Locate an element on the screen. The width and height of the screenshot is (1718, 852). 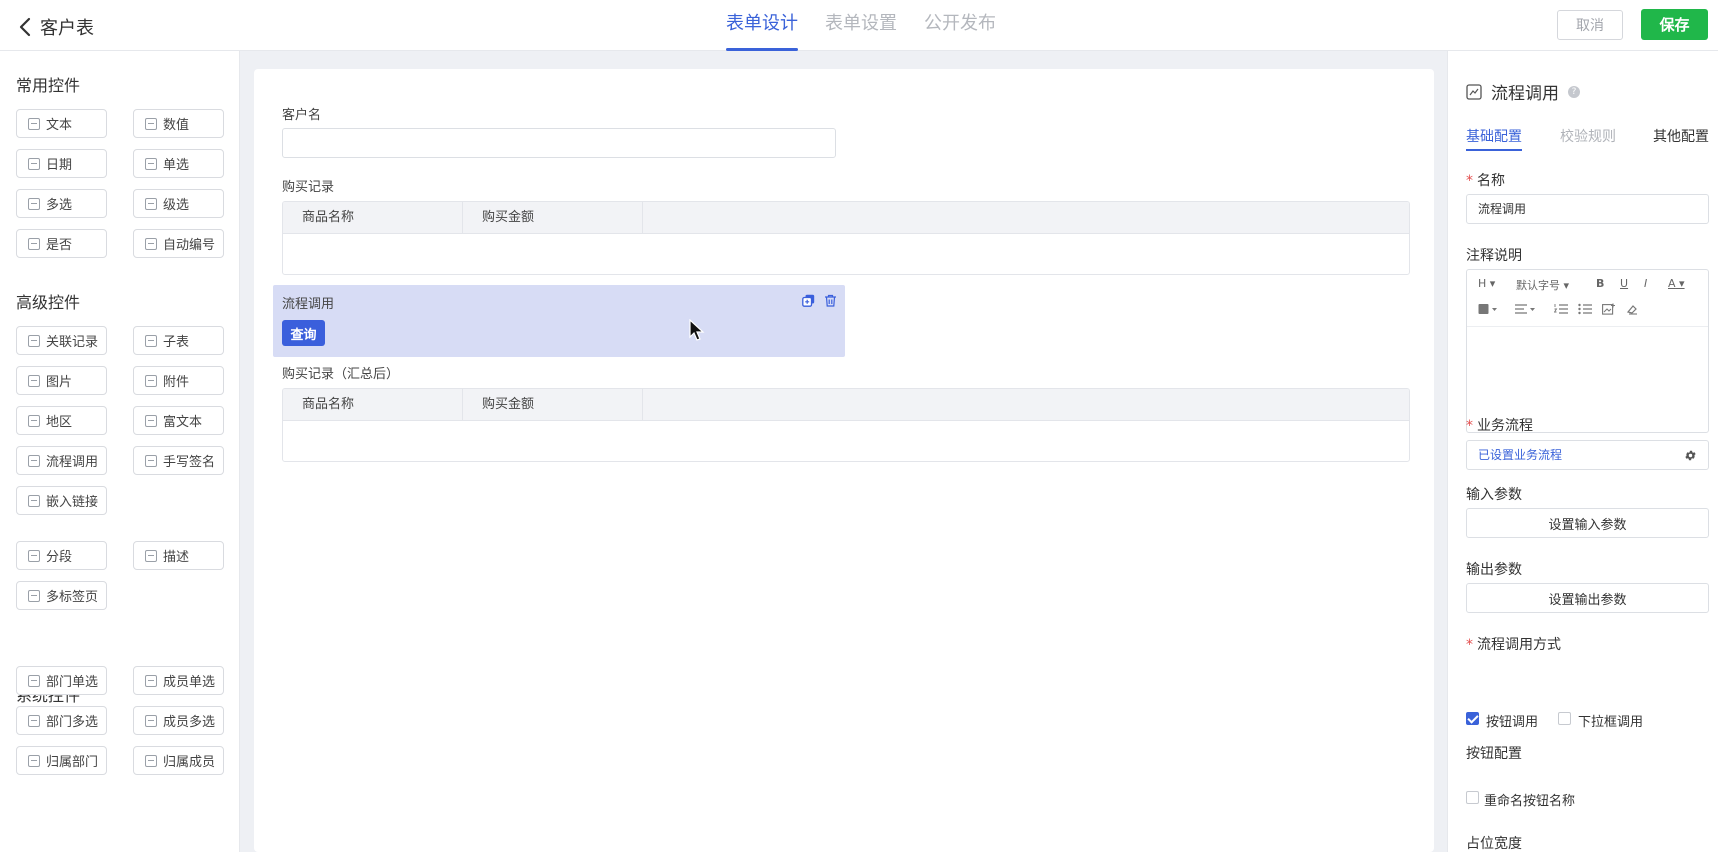
palette-control-label: 图片 is located at coordinates (59, 382).